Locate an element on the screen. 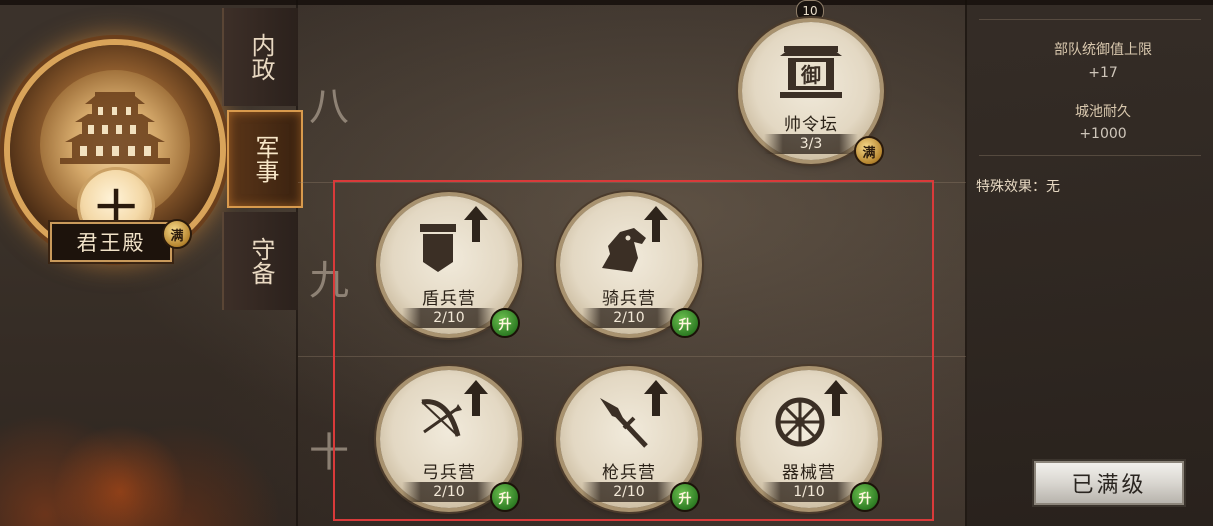  row-level-9: 九 is located at coordinates (329, 281).